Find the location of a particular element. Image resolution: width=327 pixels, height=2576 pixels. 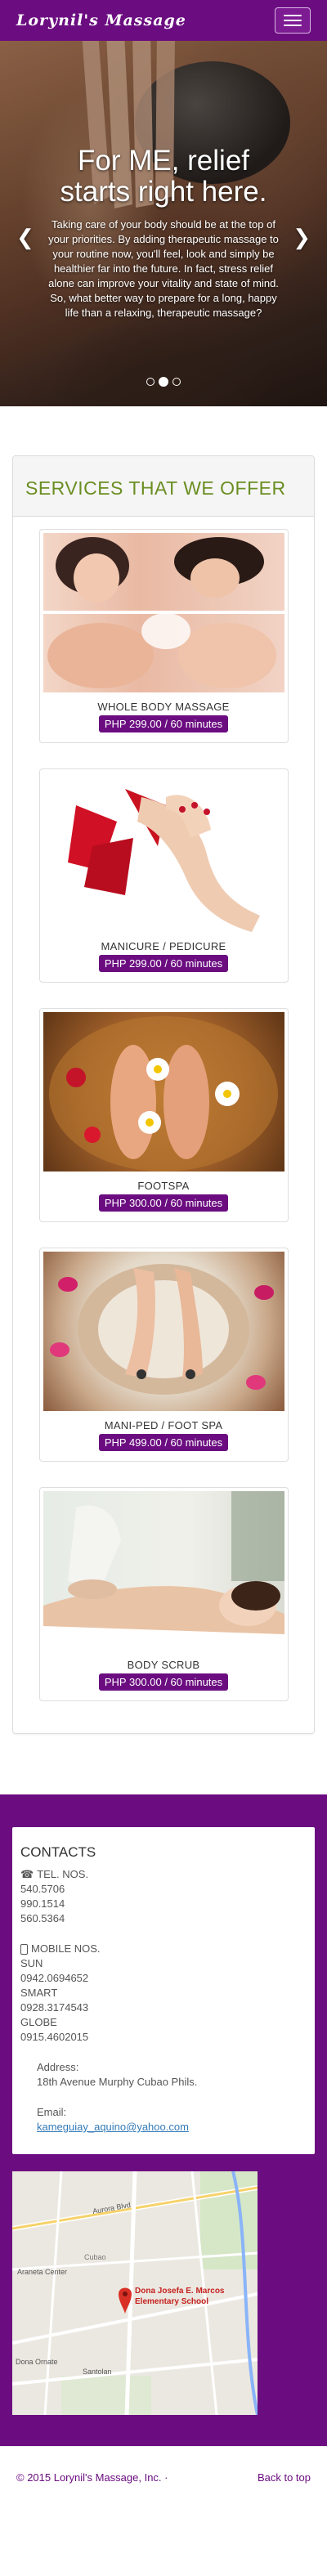

mobile-number: 0928.3174543 is located at coordinates (54, 2008).